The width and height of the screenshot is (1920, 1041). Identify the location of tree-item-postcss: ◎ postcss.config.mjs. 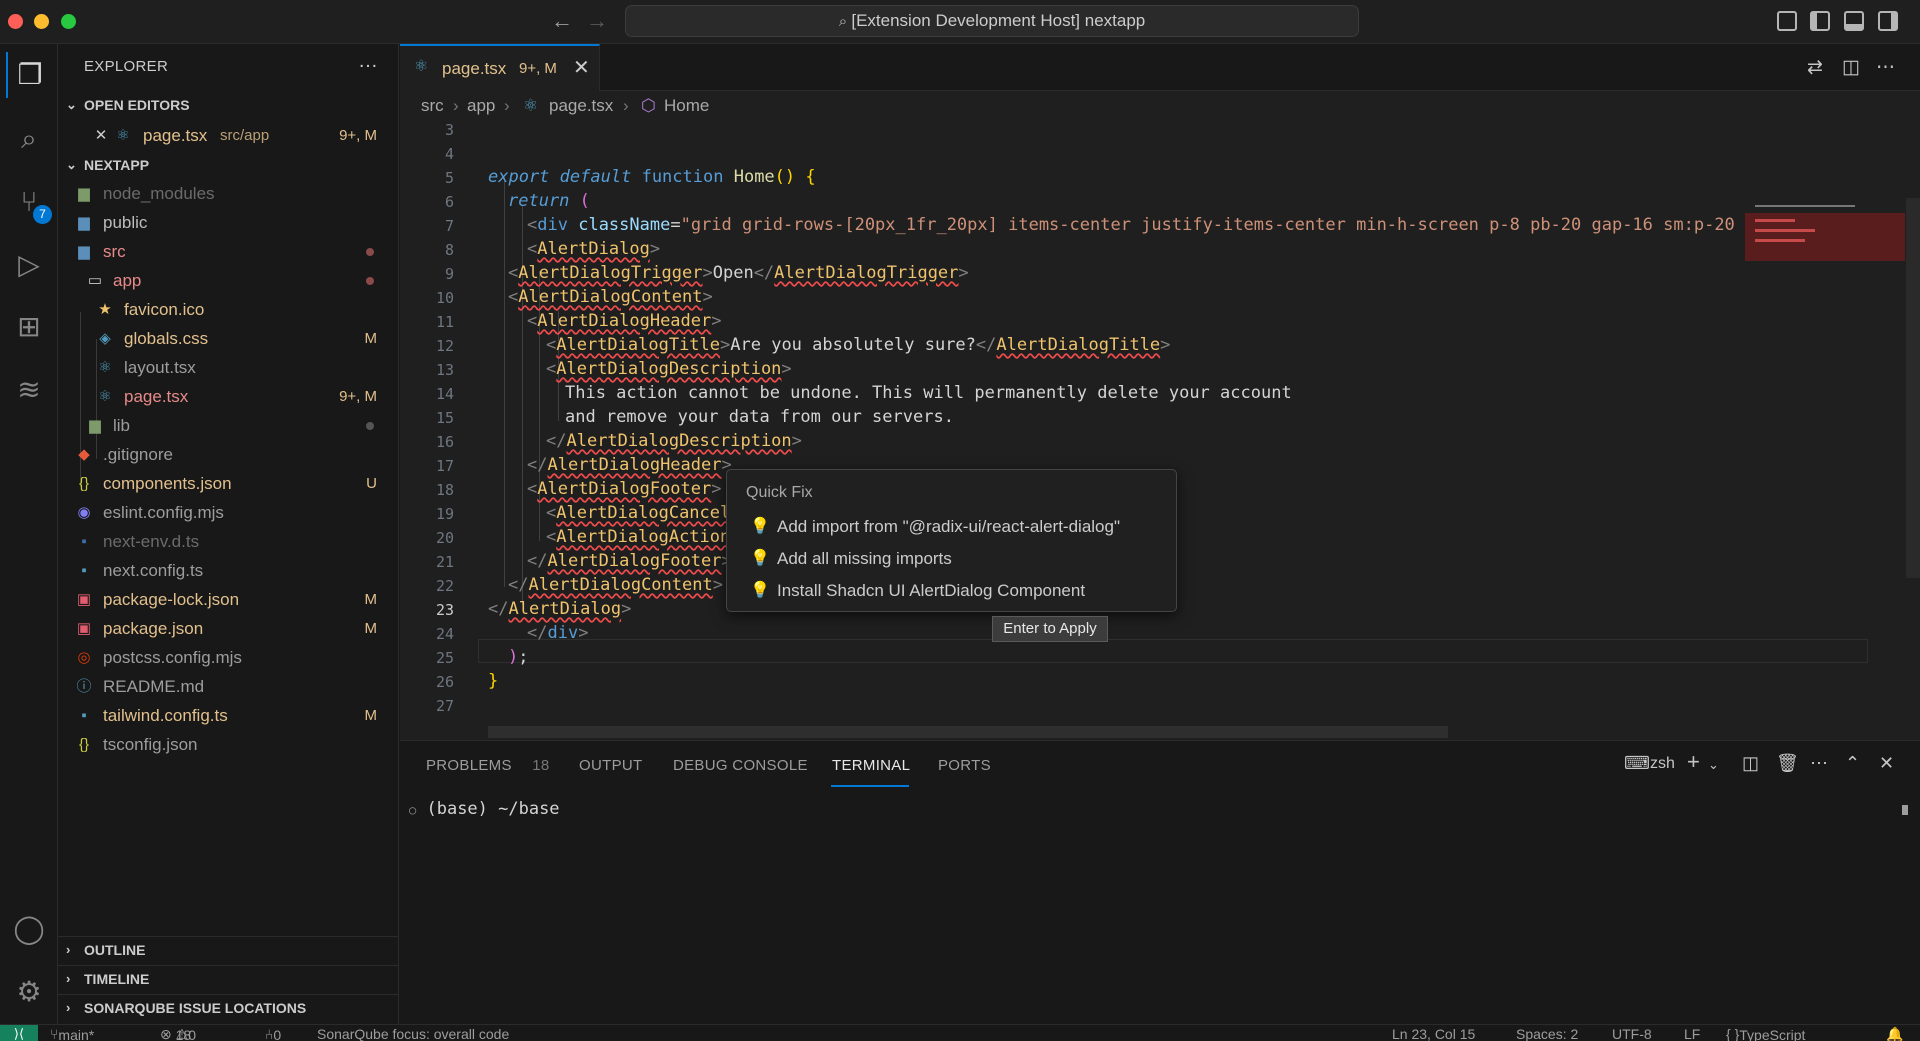
(228, 657).